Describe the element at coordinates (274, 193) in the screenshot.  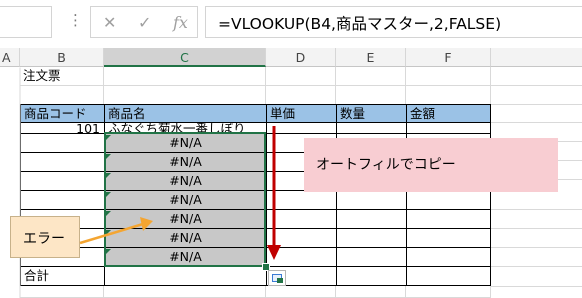
I see `autofill-arrow` at that location.